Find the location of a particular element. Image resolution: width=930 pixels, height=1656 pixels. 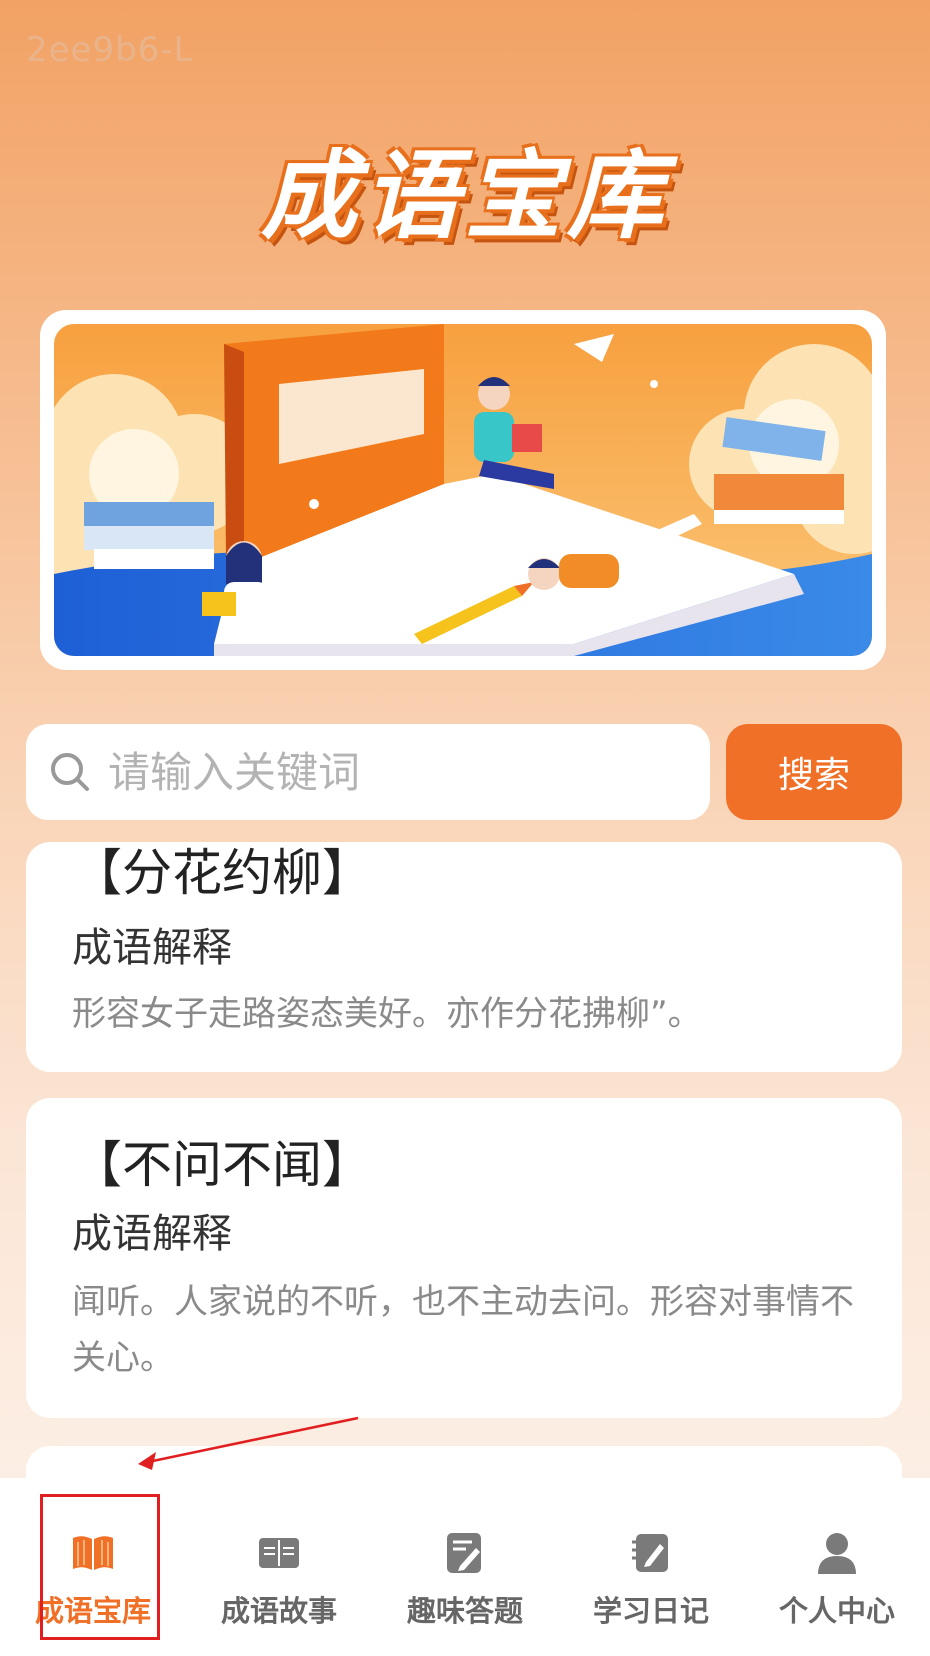

page-title: 成语宝库 is located at coordinates (465, 196).